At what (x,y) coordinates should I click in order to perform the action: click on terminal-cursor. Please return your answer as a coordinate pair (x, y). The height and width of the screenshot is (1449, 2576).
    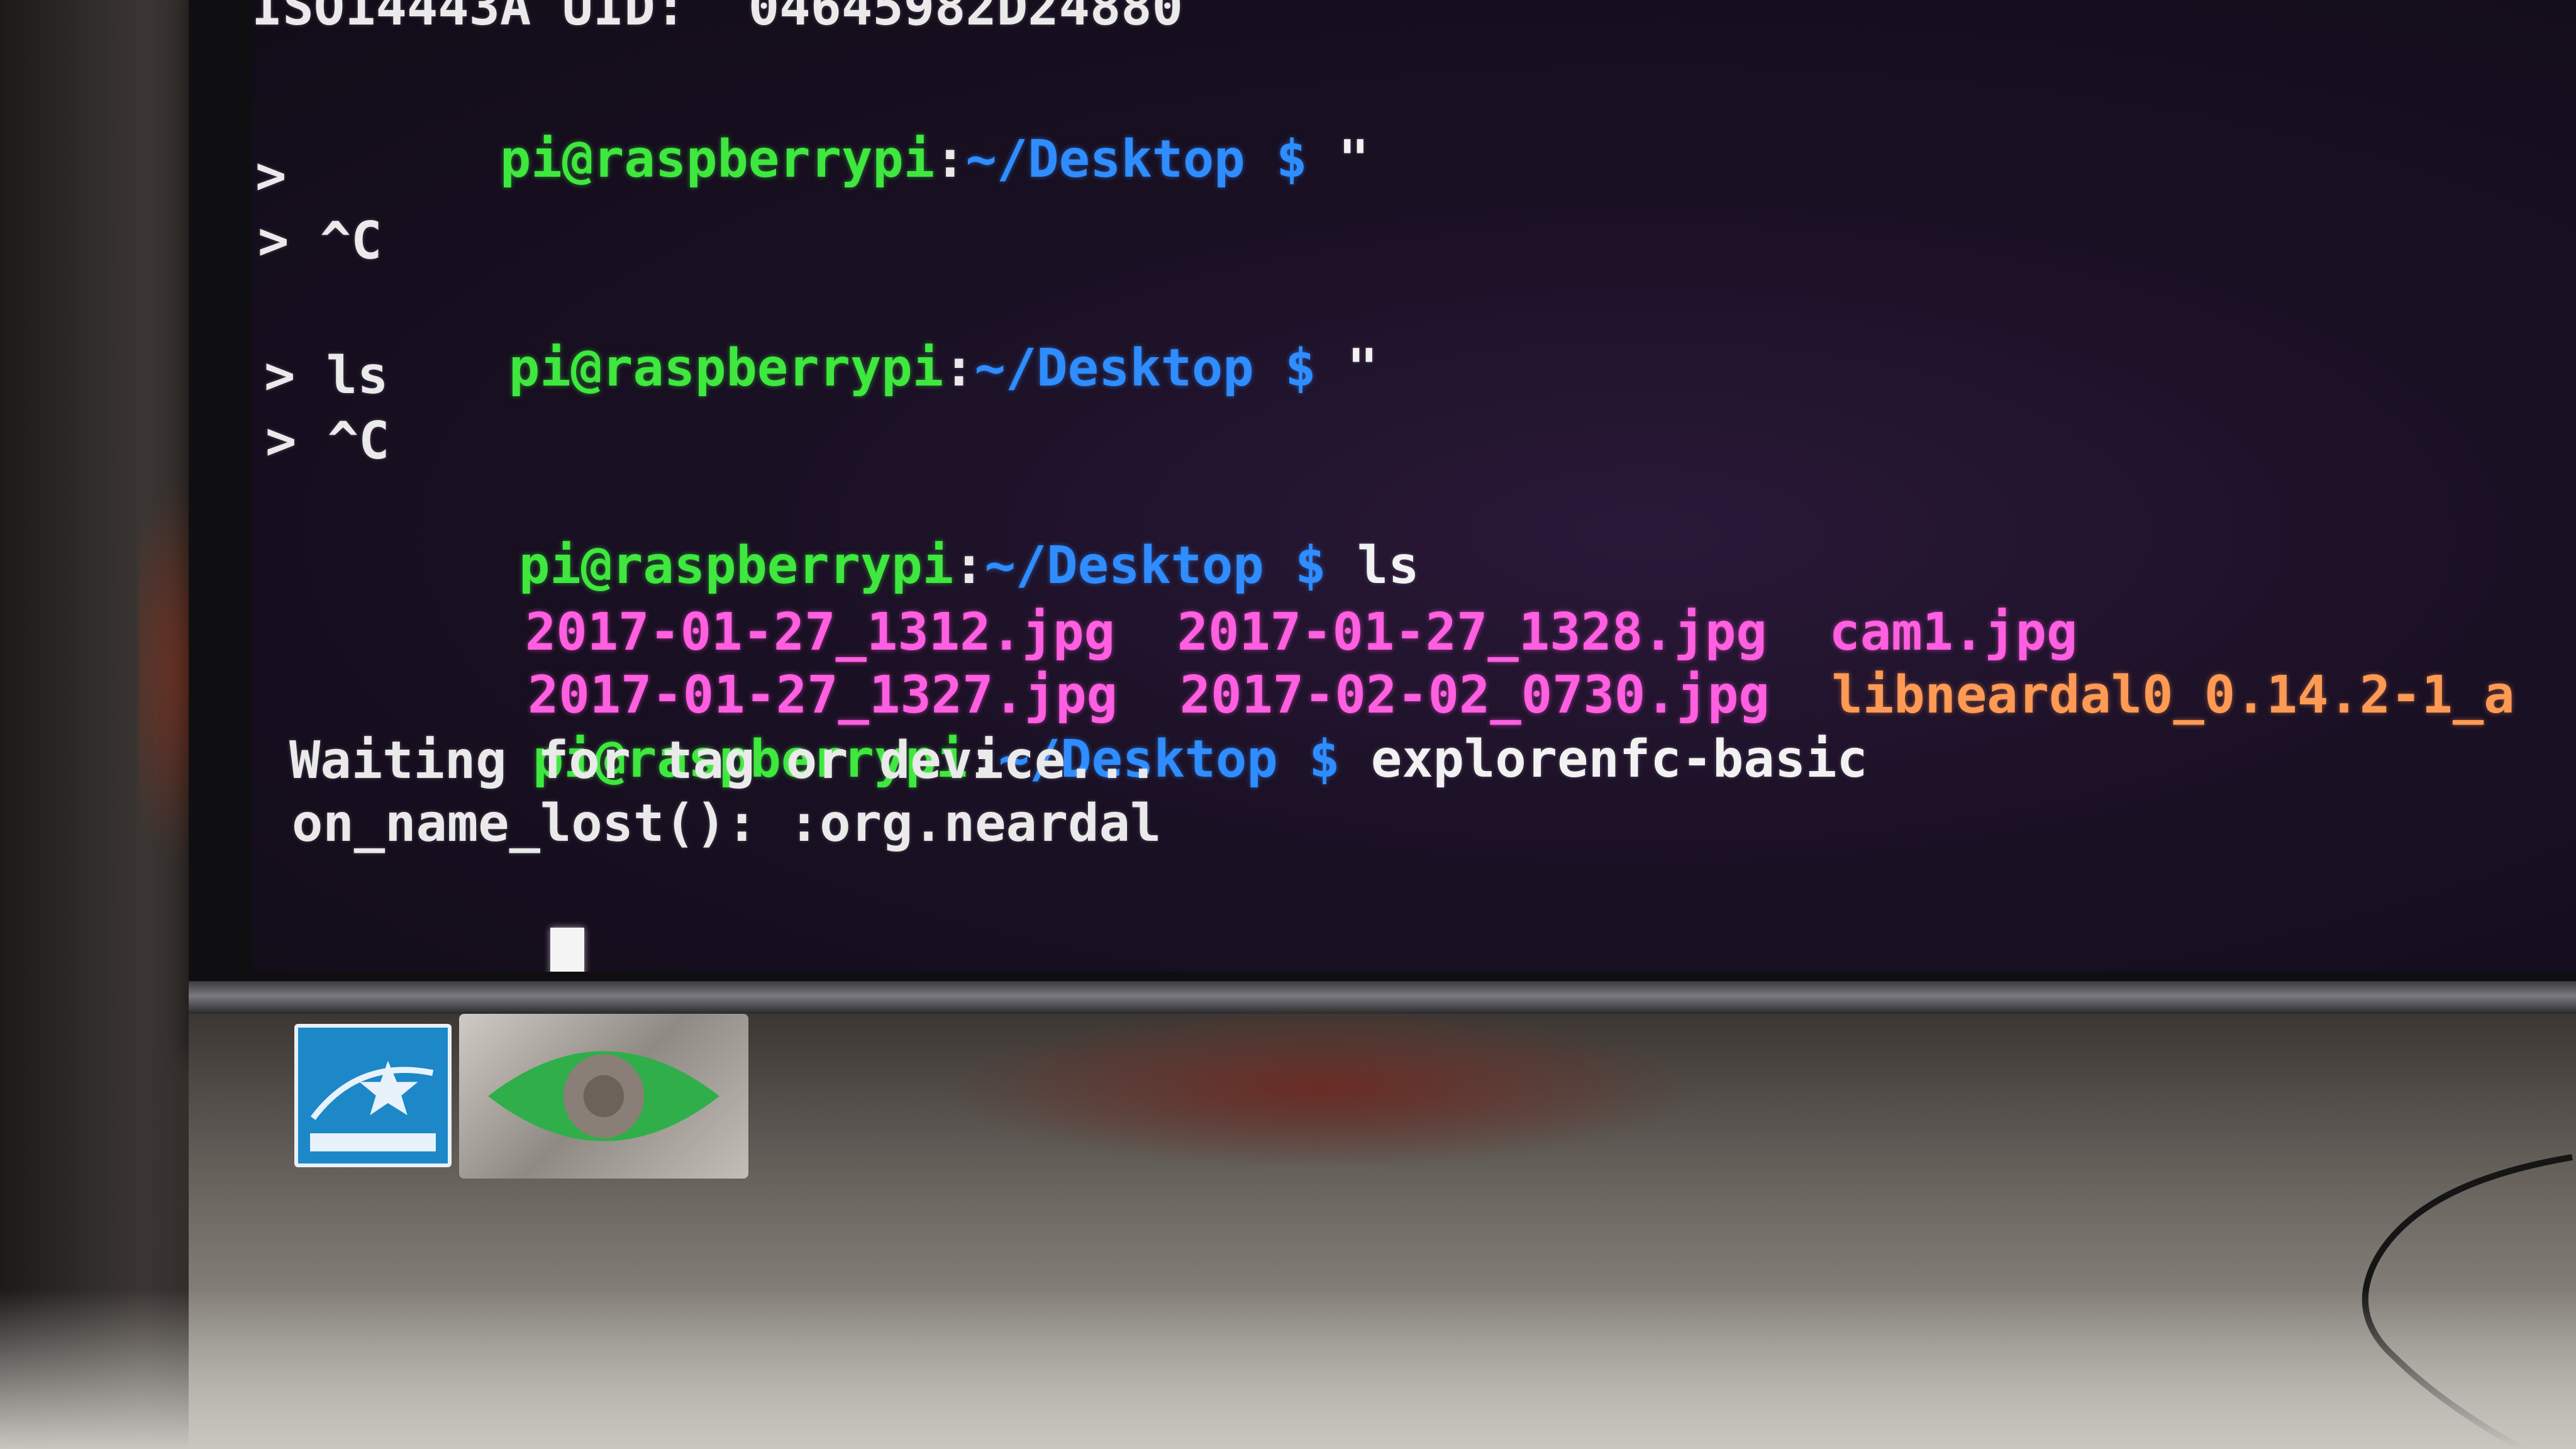
    Looking at the image, I should click on (567, 949).